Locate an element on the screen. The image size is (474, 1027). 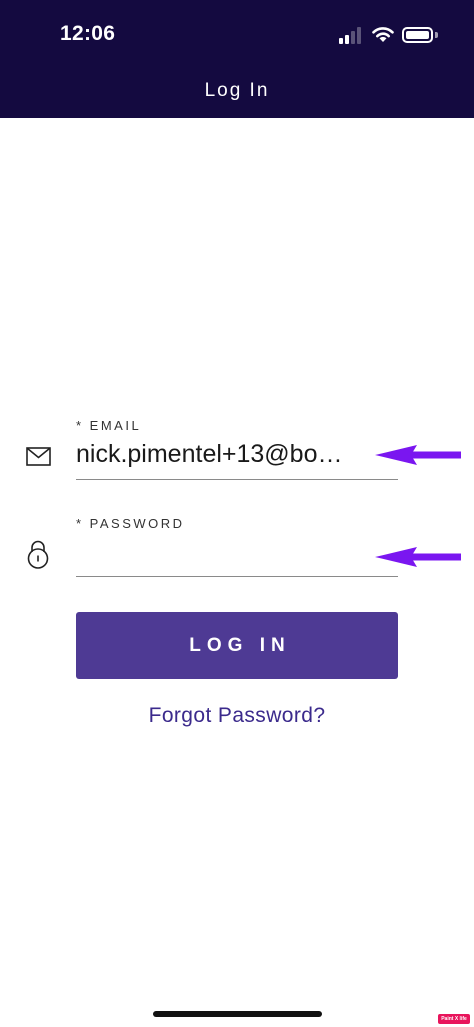
app-header: 12:06 Log In is located at coordinates (237, 59).